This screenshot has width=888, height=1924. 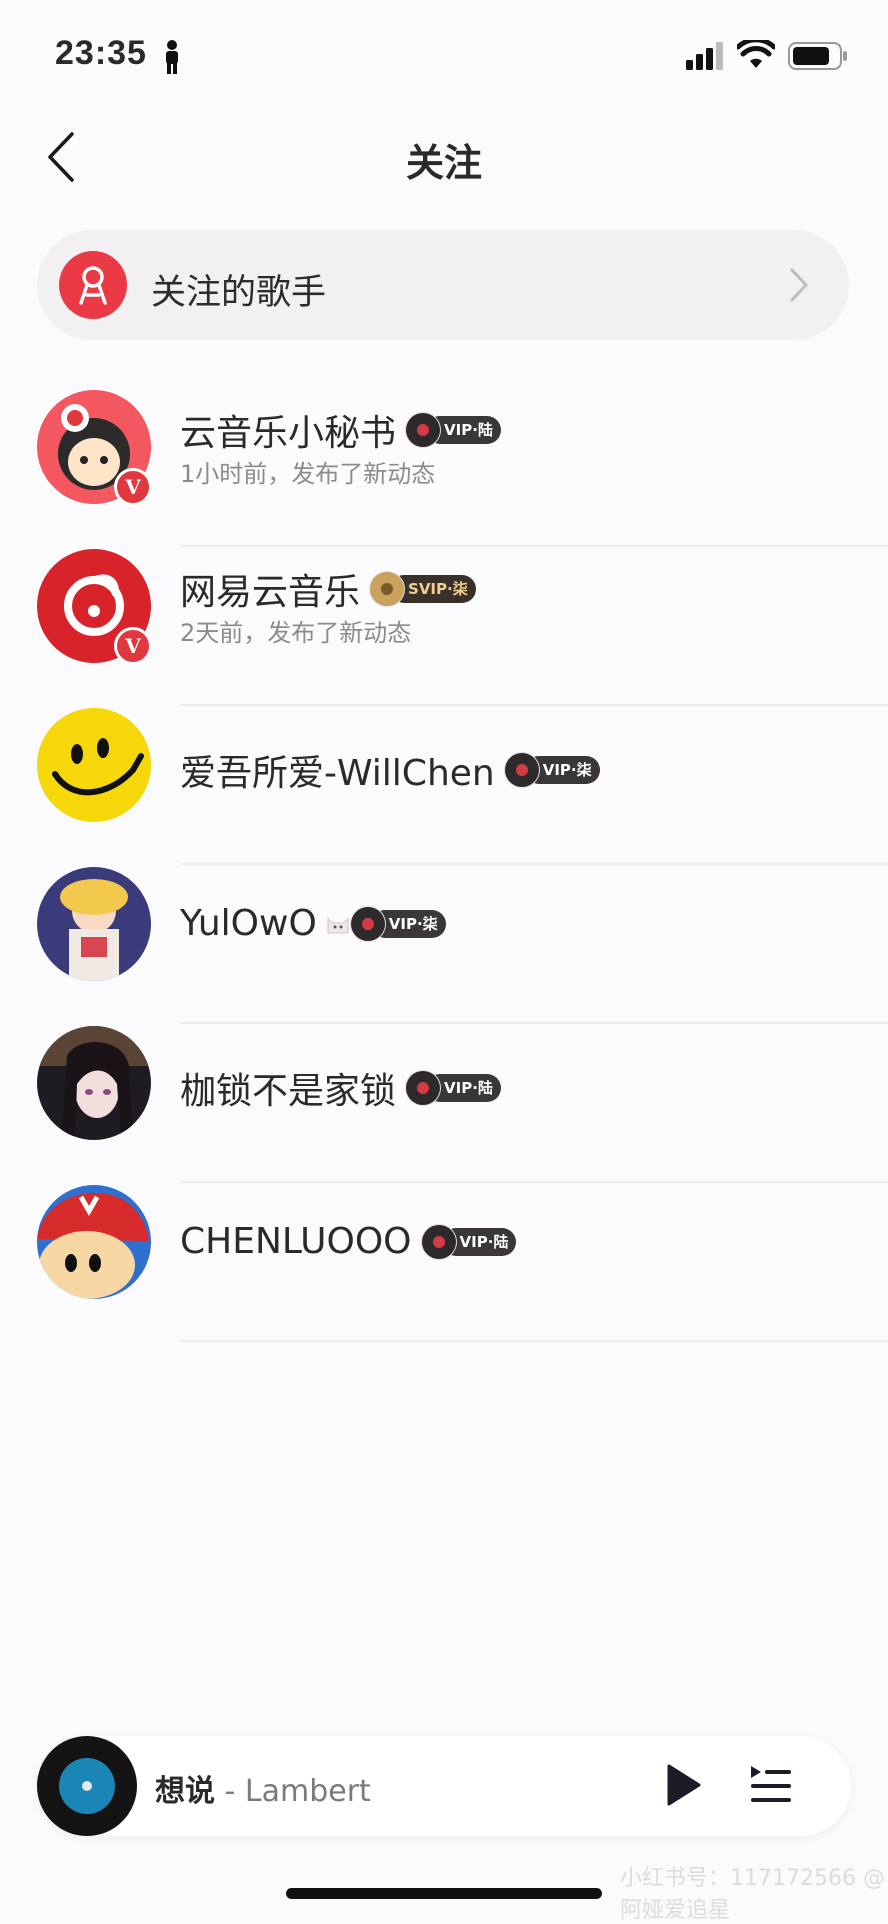 What do you see at coordinates (337, 773) in the screenshot?
I see `user-name: 爱吾所爱-WillChen` at bounding box center [337, 773].